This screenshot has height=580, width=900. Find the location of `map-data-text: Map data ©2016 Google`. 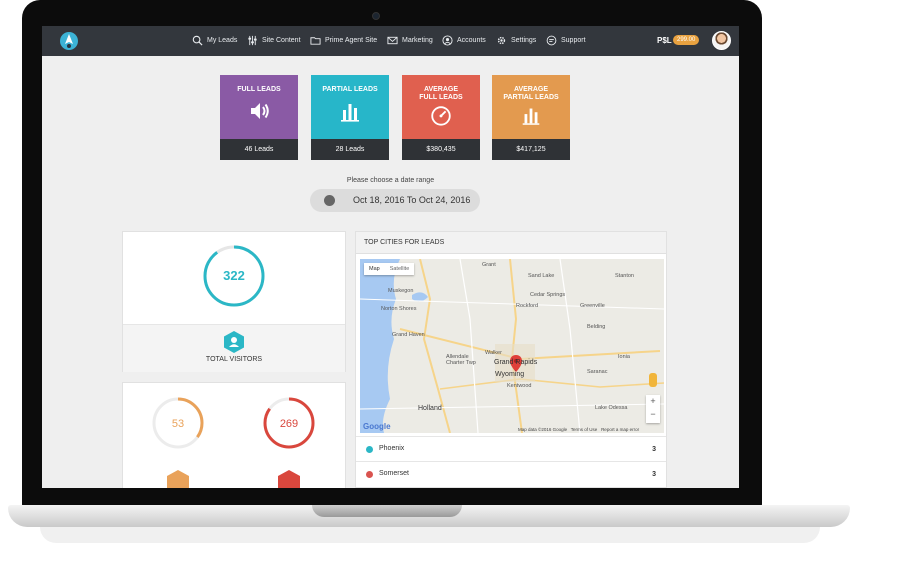

map-data-text: Map data ©2016 Google is located at coordinates (543, 429).